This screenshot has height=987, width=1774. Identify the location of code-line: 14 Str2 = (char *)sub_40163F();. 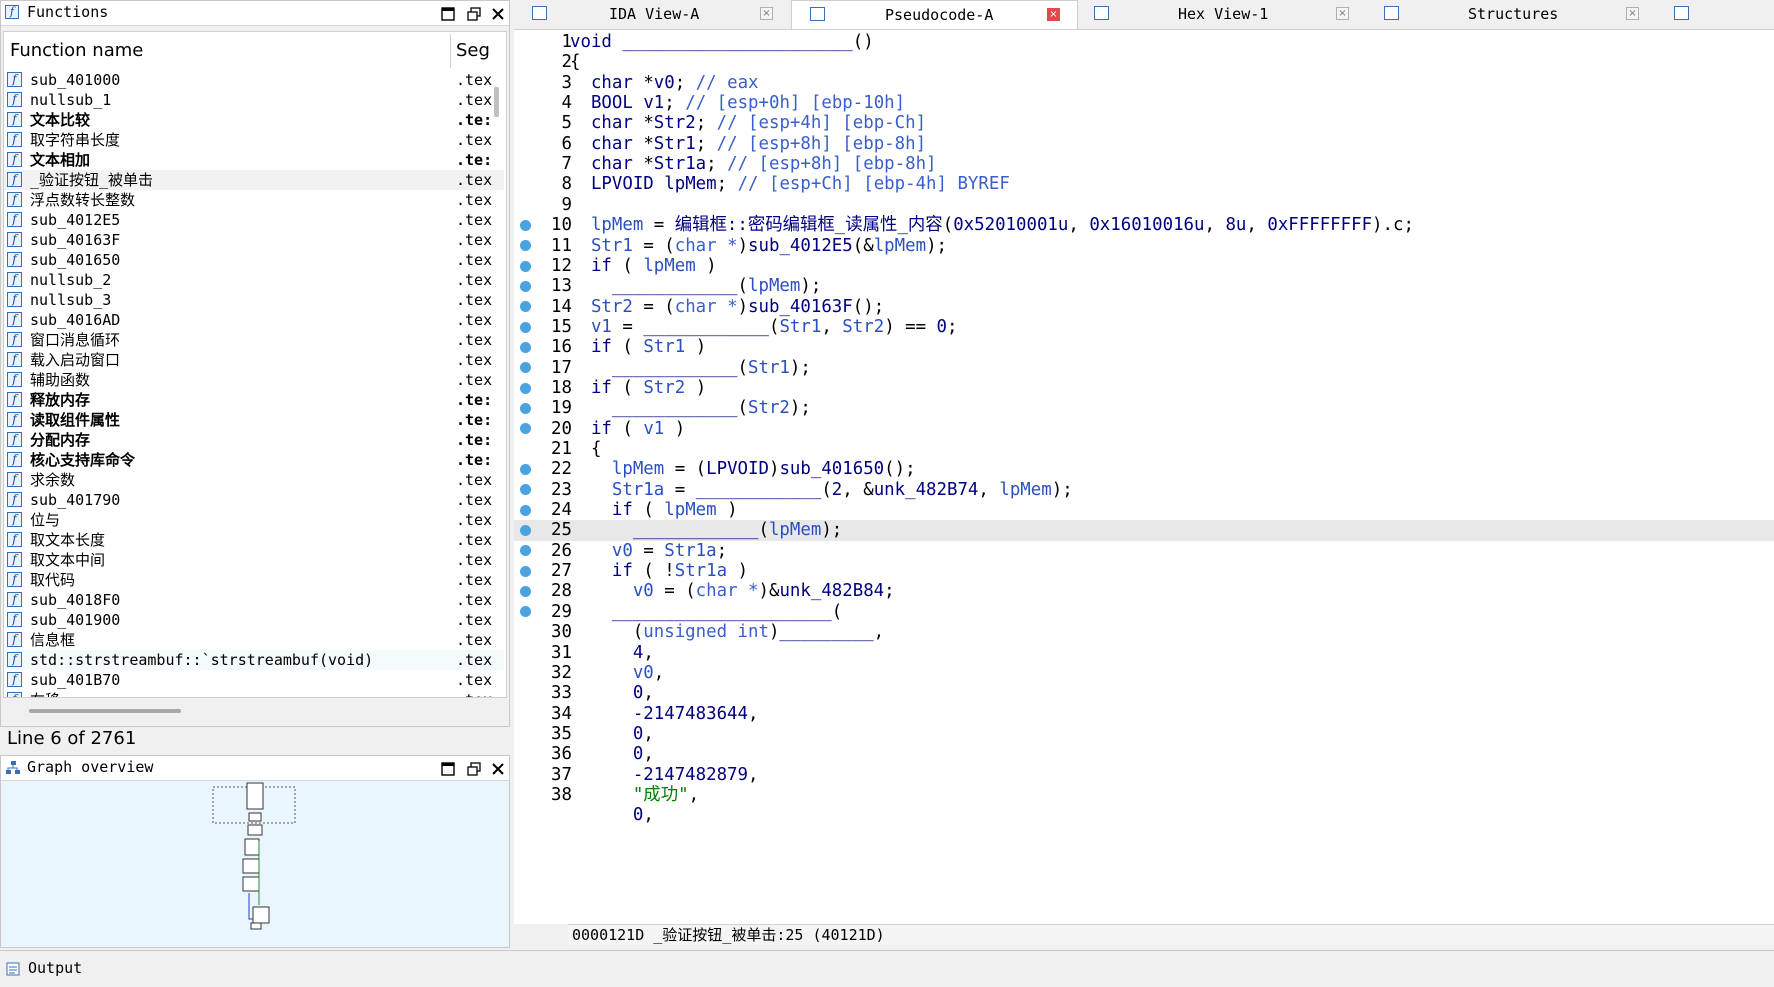
(1144, 307).